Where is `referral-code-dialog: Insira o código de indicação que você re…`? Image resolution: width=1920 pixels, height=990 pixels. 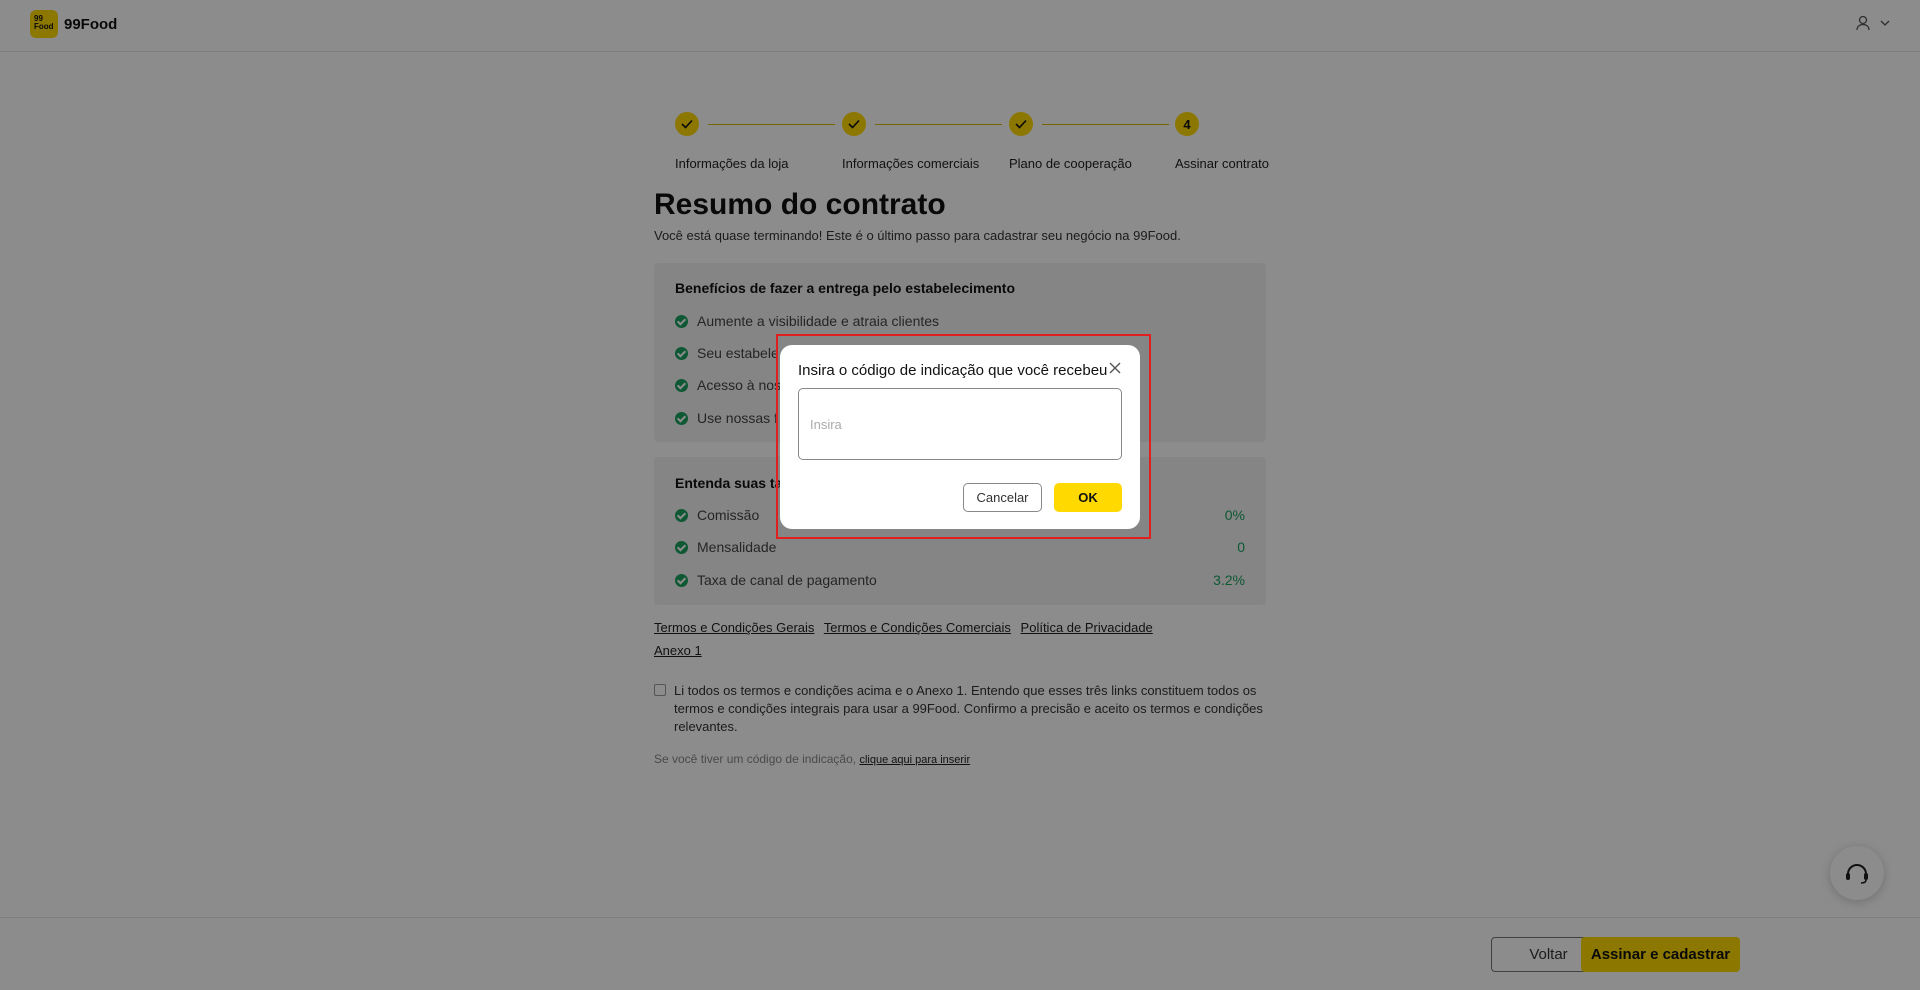 referral-code-dialog: Insira o código de indicação que você re… is located at coordinates (960, 437).